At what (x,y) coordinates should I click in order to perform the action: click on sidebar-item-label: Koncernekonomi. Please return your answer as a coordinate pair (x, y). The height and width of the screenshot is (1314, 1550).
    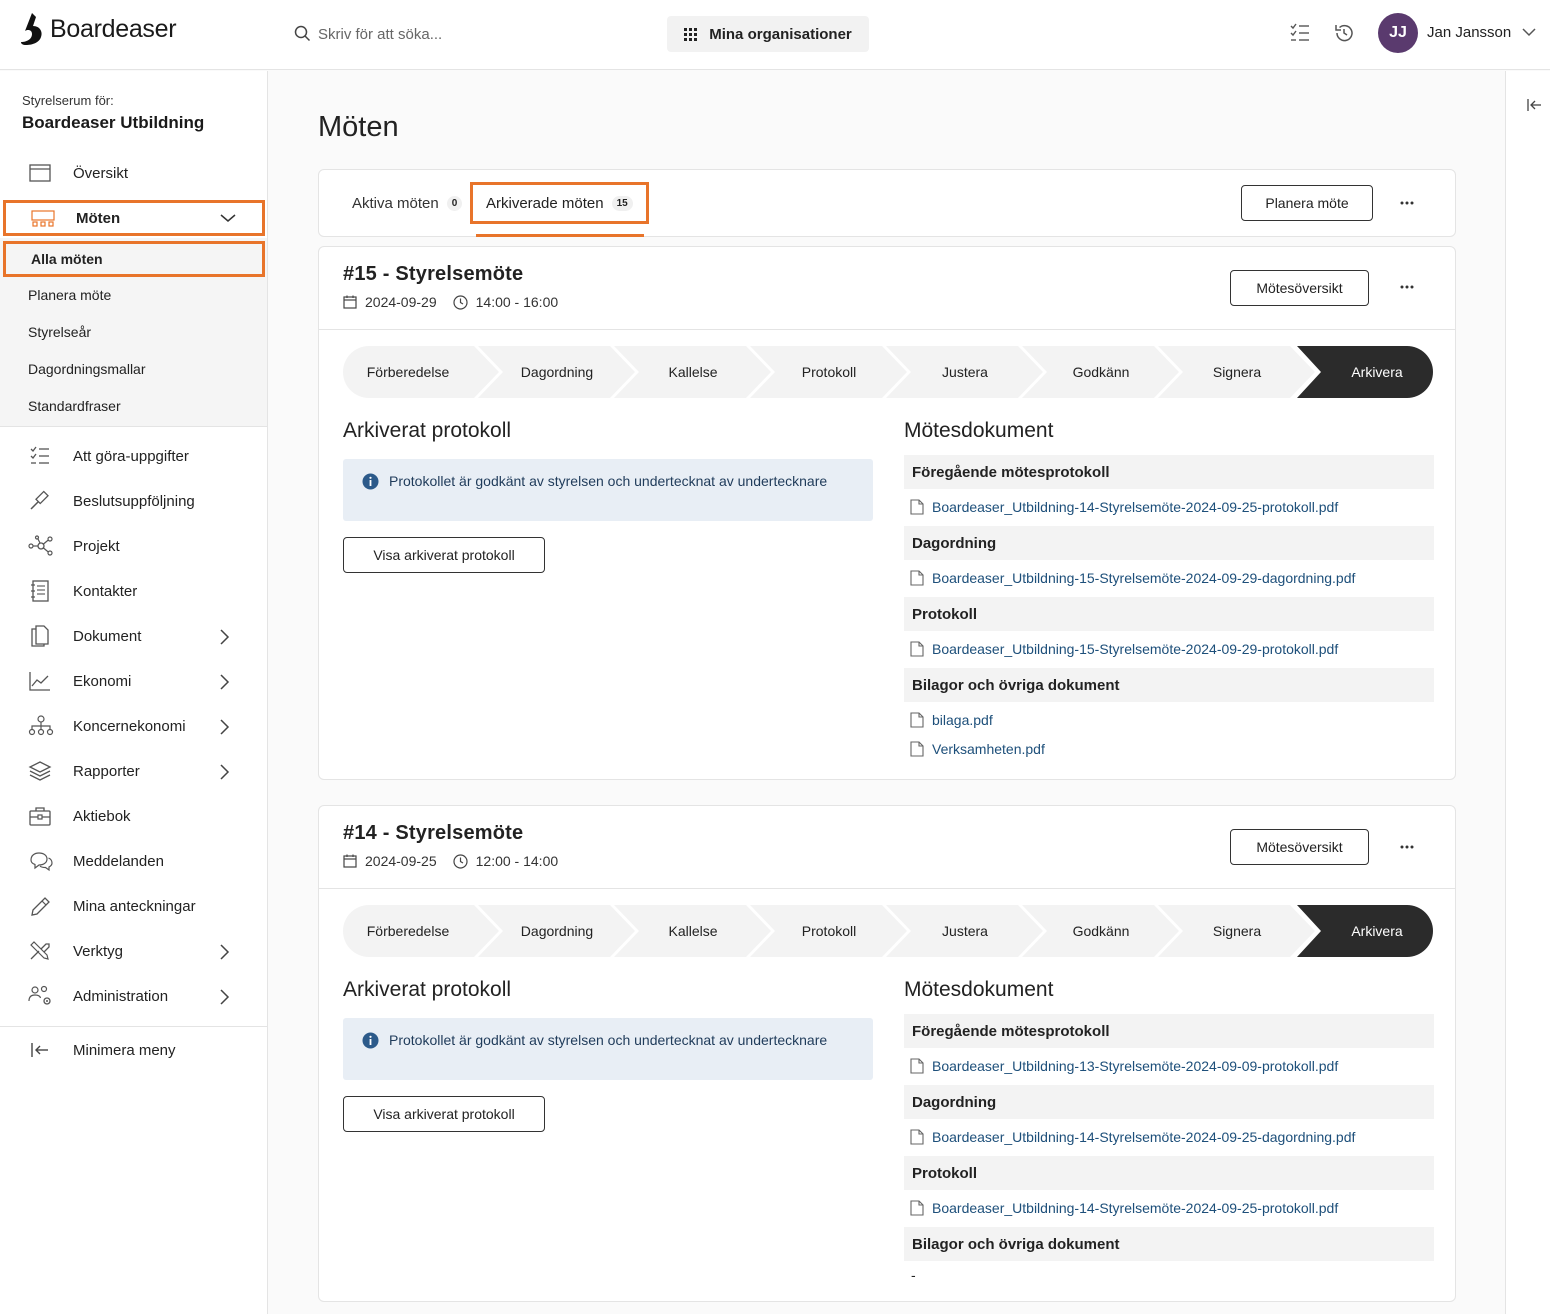
    Looking at the image, I should click on (129, 726).